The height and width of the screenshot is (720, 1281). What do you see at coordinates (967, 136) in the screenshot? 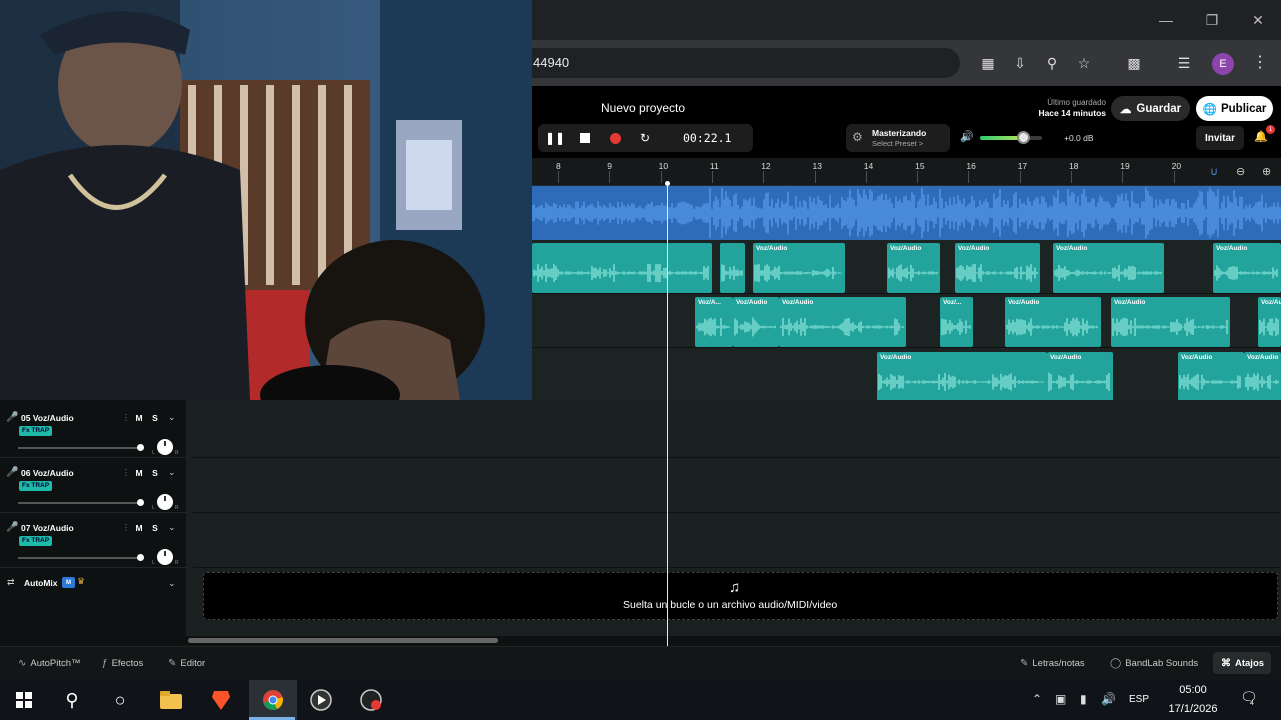
I see `speaker-icon: 🔊` at bounding box center [967, 136].